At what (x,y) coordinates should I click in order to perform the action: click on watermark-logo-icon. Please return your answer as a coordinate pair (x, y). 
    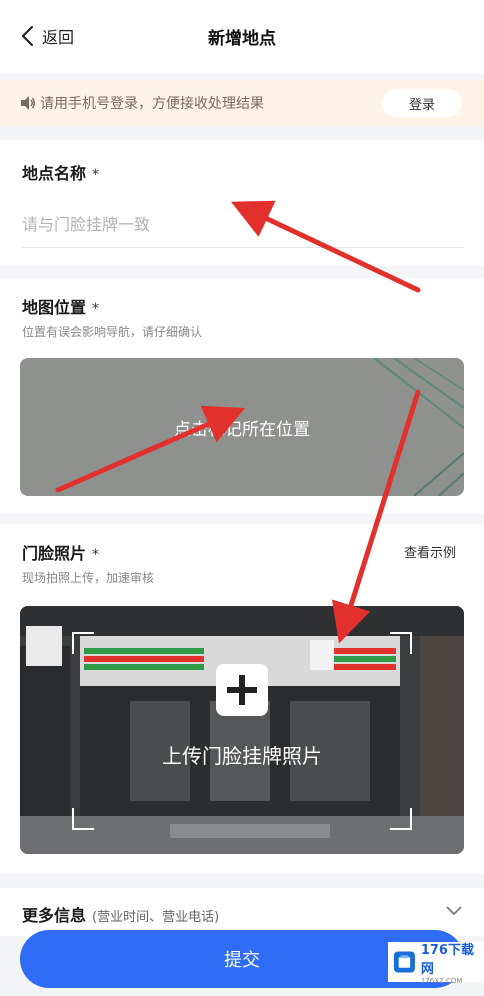
    Looking at the image, I should click on (404, 962).